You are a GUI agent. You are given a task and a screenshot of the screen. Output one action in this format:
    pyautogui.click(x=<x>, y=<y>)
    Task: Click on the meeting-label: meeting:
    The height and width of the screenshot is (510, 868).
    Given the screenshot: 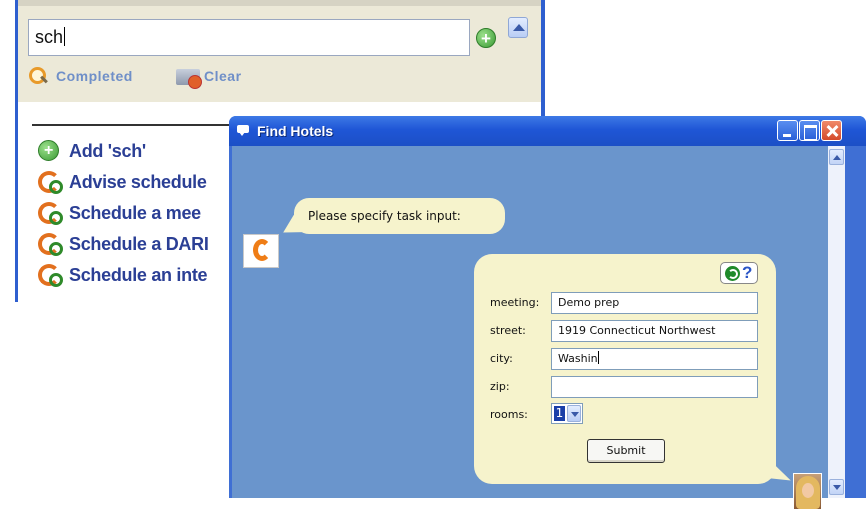 What is the action you would take?
    pyautogui.click(x=515, y=302)
    